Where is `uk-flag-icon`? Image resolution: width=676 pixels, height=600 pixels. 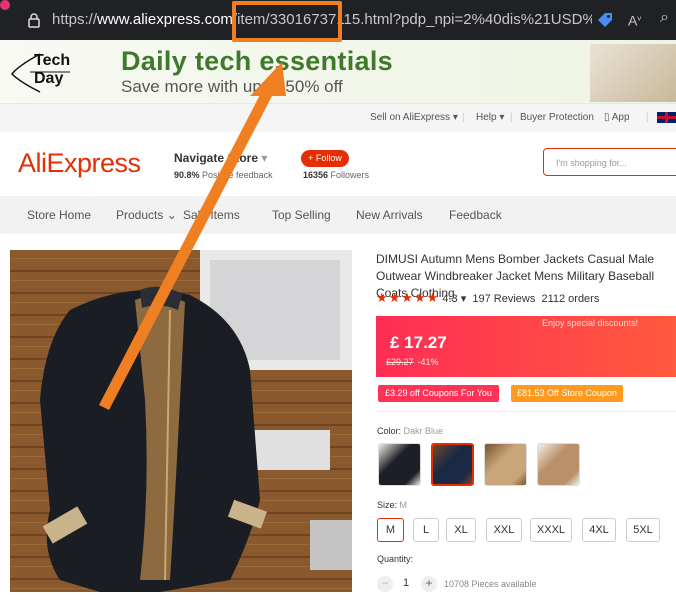
uk-flag-icon is located at coordinates (666, 117).